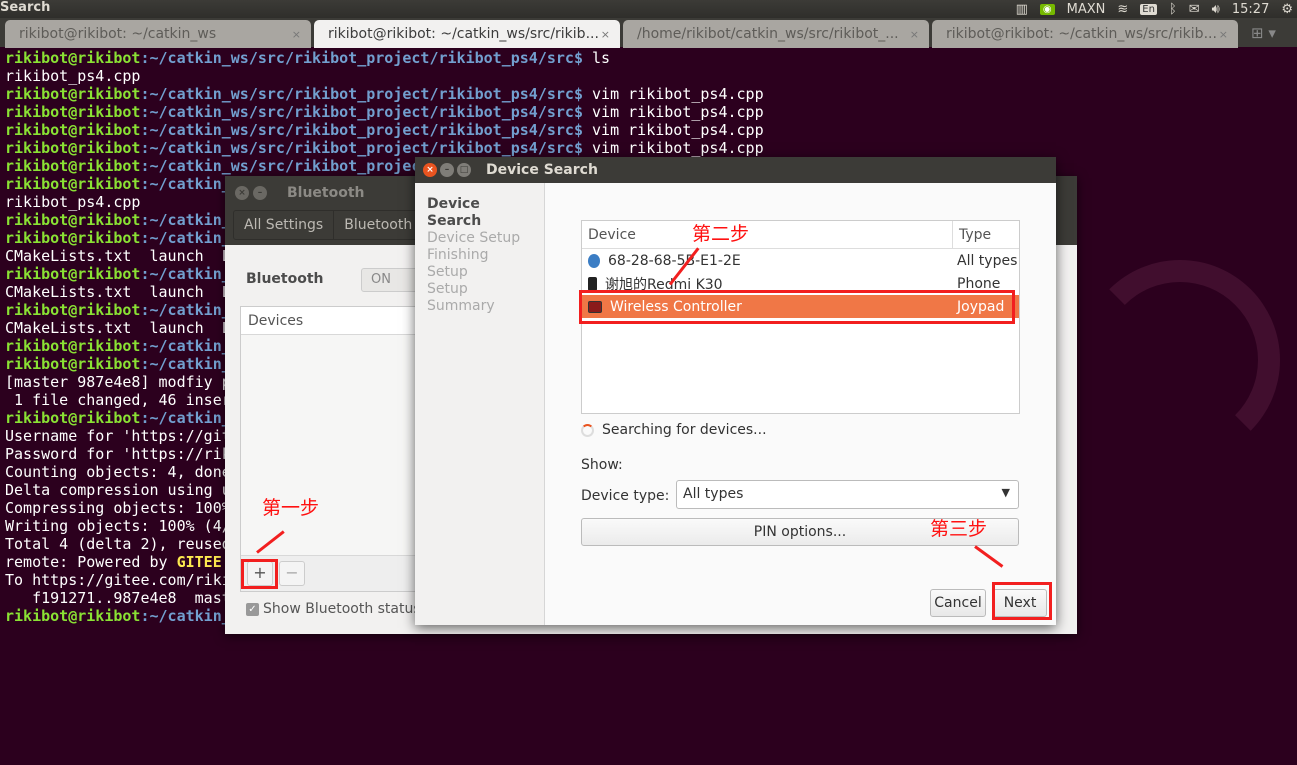 The image size is (1297, 765). I want to click on tab-label: rikibot@rikibot: ~/catkin_ws, so click(118, 34).